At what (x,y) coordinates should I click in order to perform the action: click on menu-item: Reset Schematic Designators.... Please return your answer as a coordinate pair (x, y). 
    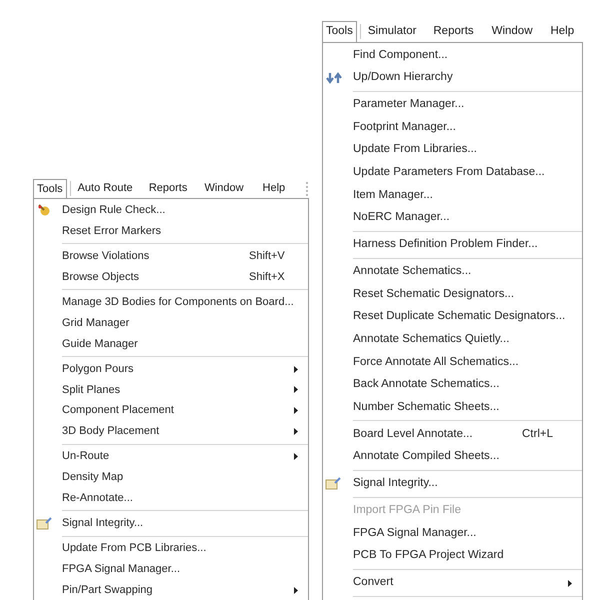
    Looking at the image, I should click on (452, 294).